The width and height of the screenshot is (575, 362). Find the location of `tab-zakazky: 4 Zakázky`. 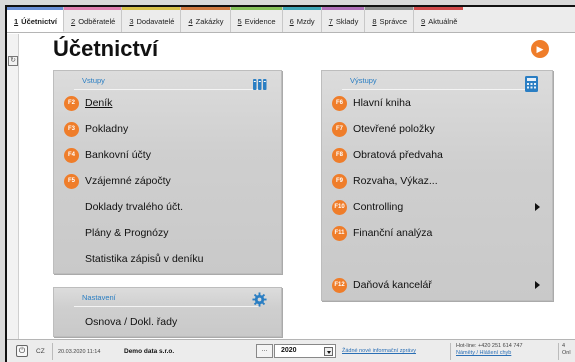

tab-zakazky: 4 Zakázky is located at coordinates (206, 19).